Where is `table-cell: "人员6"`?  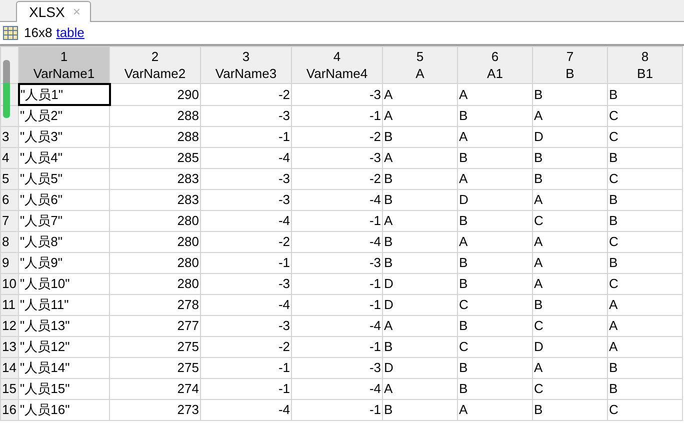
table-cell: "人员6" is located at coordinates (64, 199).